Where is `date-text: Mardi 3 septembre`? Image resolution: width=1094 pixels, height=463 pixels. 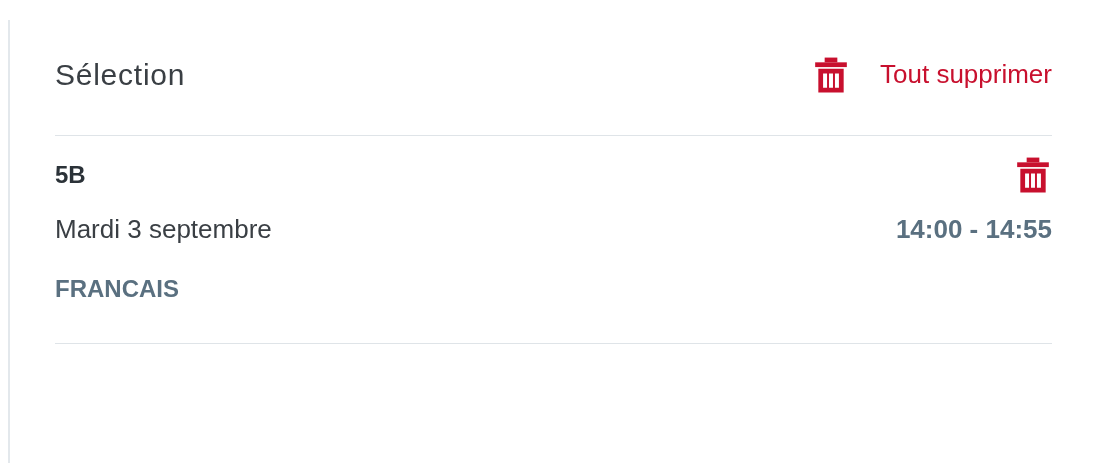
date-text: Mardi 3 septembre is located at coordinates (163, 229).